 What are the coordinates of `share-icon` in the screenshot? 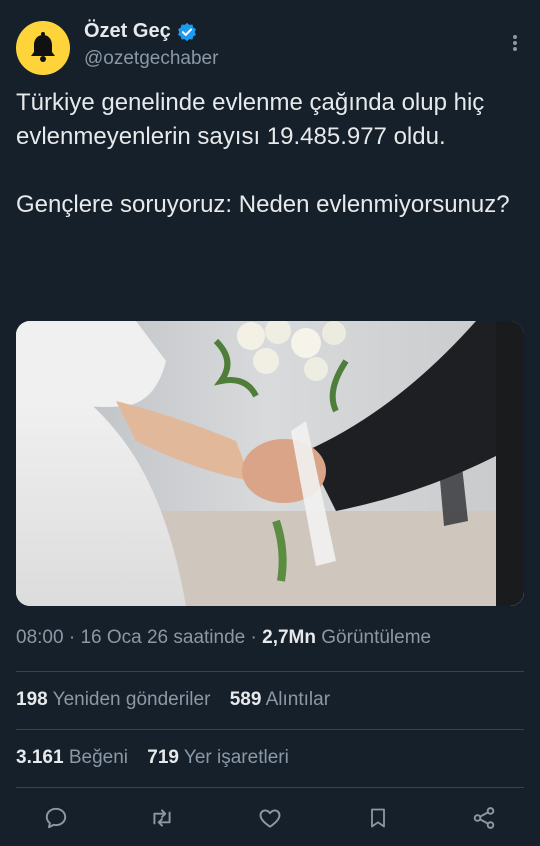 It's located at (484, 818).